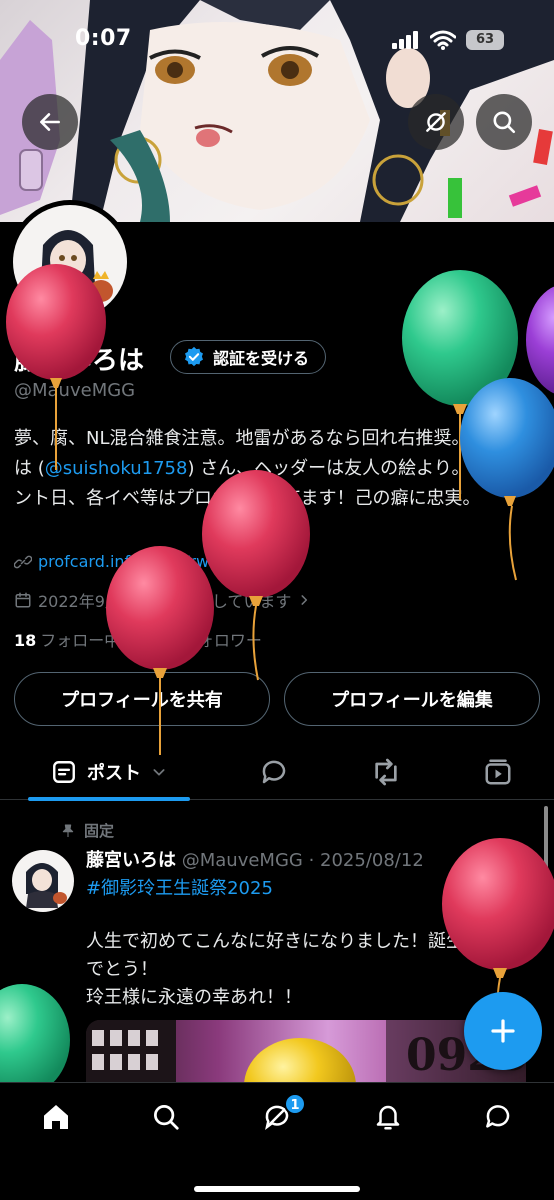 Image resolution: width=554 pixels, height=1200 pixels. Describe the element at coordinates (546, 841) in the screenshot. I see `scrollbar` at that location.